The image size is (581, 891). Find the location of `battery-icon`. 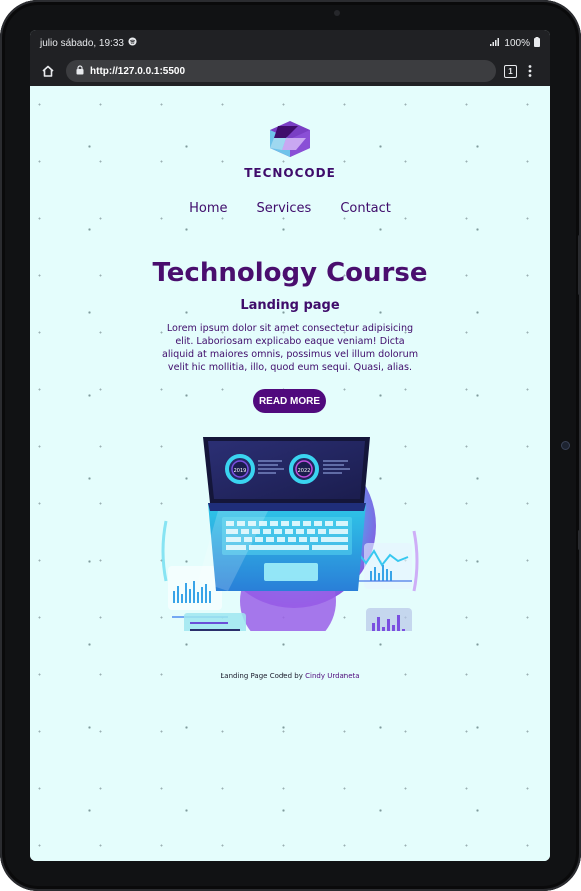

battery-icon is located at coordinates (537, 43).